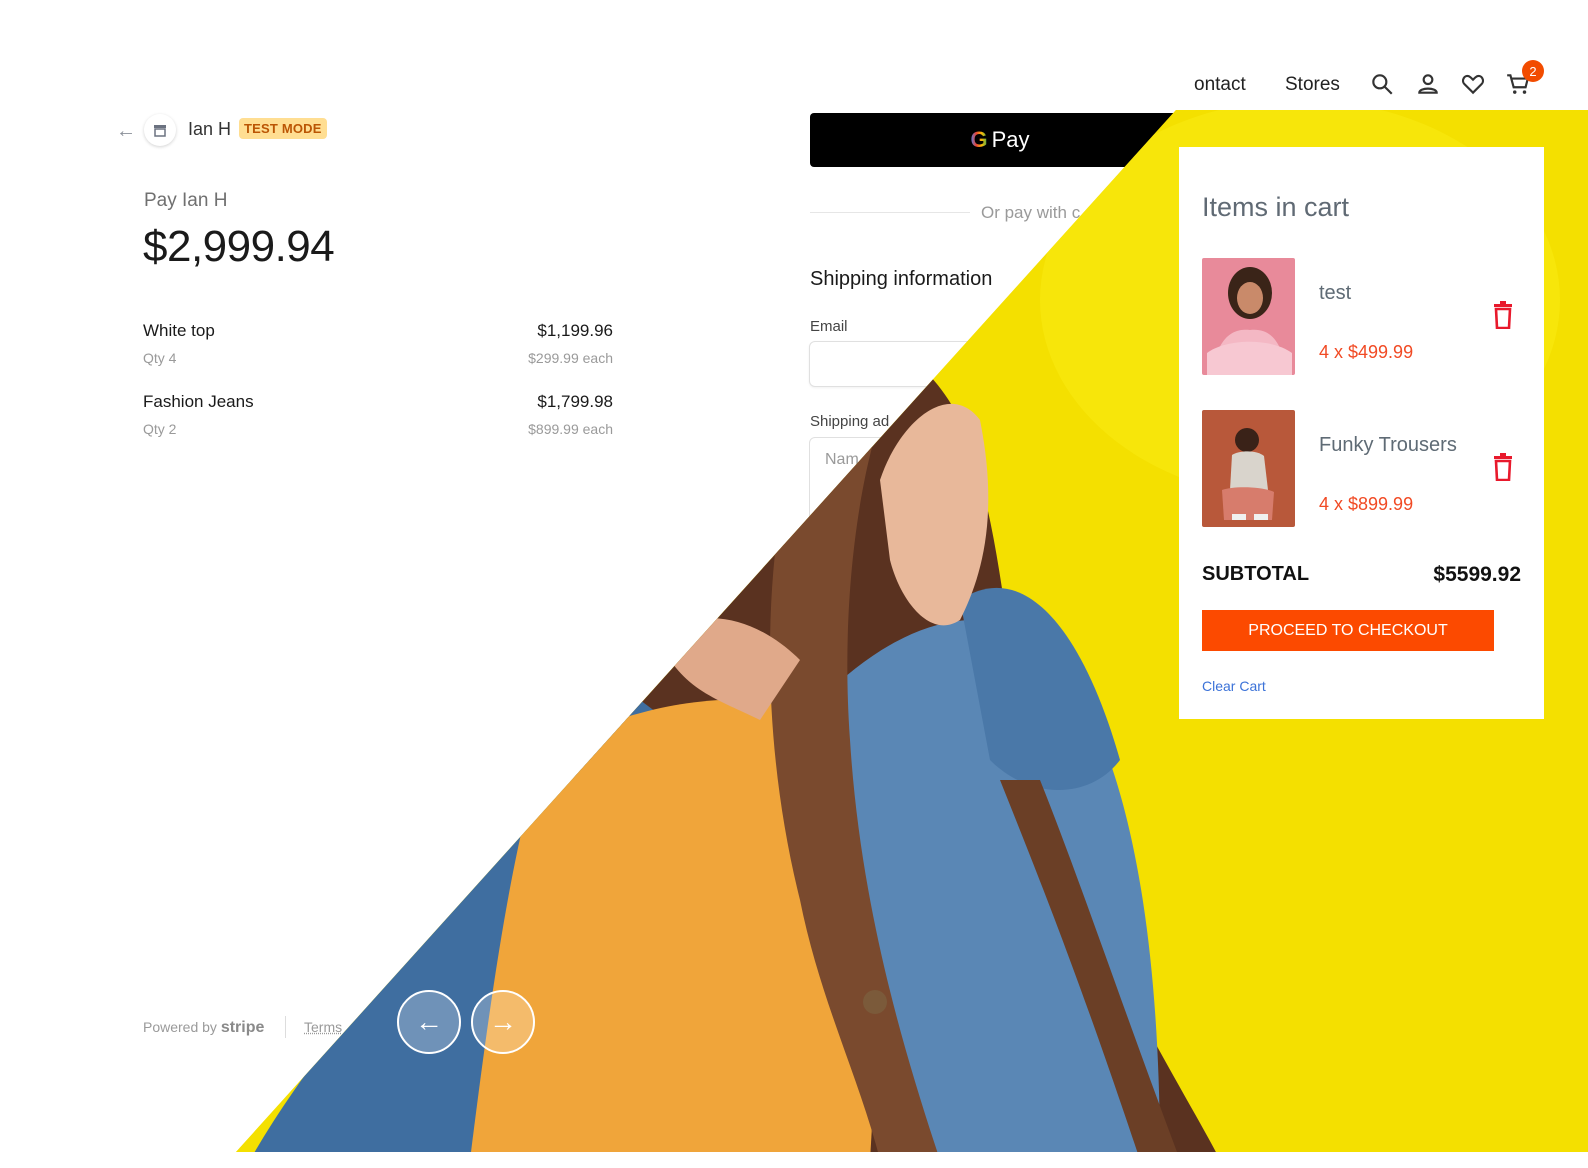 The width and height of the screenshot is (1588, 1168). Describe the element at coordinates (890, 212) in the screenshot. I see `or-divider` at that location.